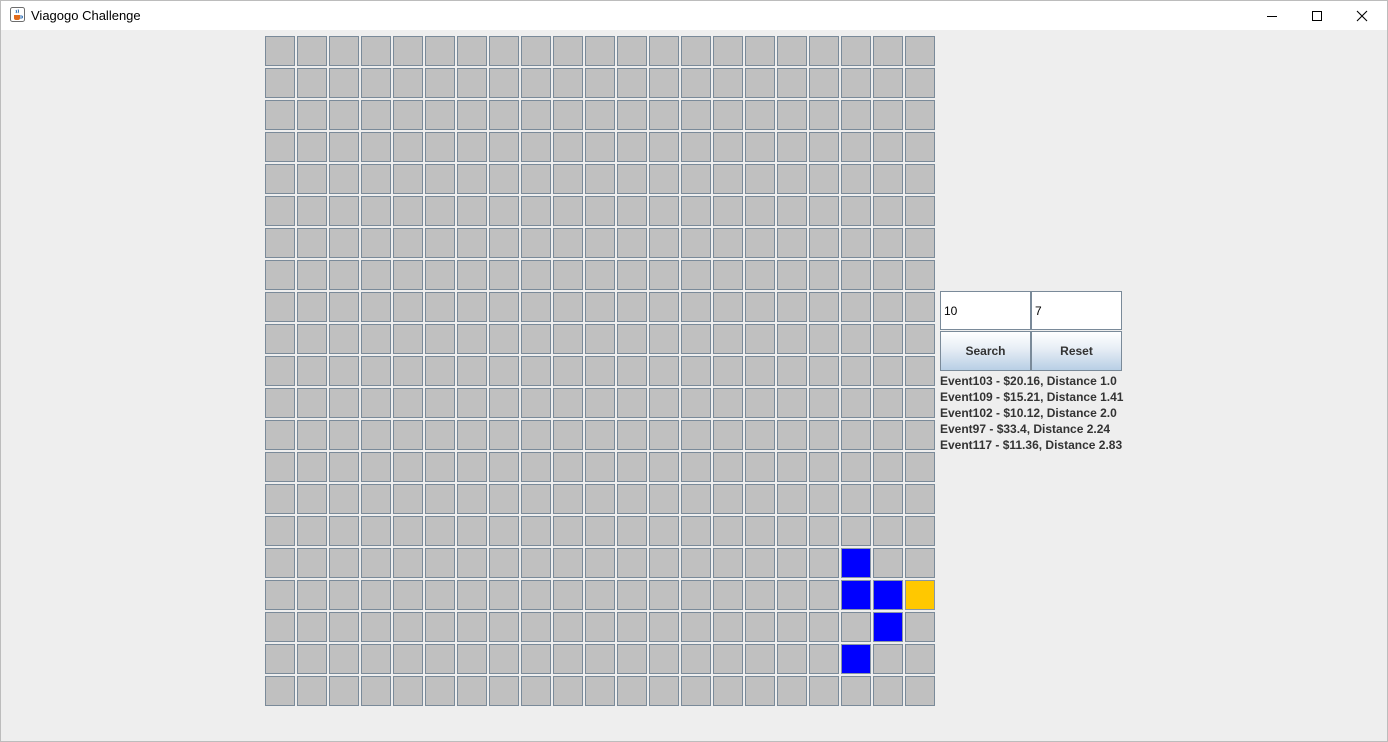  What do you see at coordinates (985, 351) in the screenshot?
I see `search-button: Search` at bounding box center [985, 351].